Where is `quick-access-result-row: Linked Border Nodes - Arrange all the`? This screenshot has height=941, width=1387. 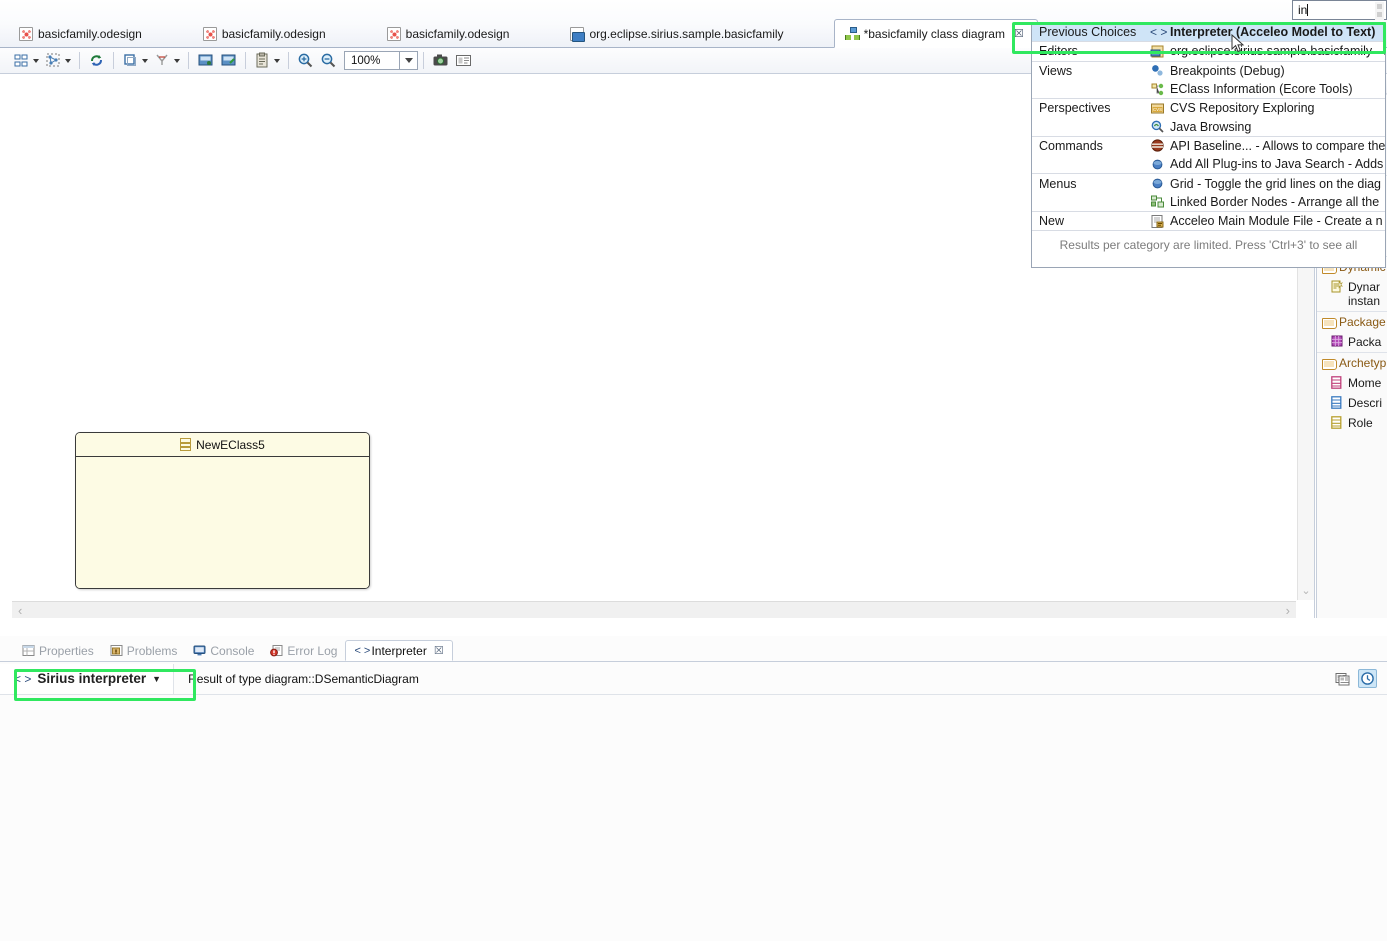 quick-access-result-row: Linked Border Nodes - Arrange all the is located at coordinates (1208, 202).